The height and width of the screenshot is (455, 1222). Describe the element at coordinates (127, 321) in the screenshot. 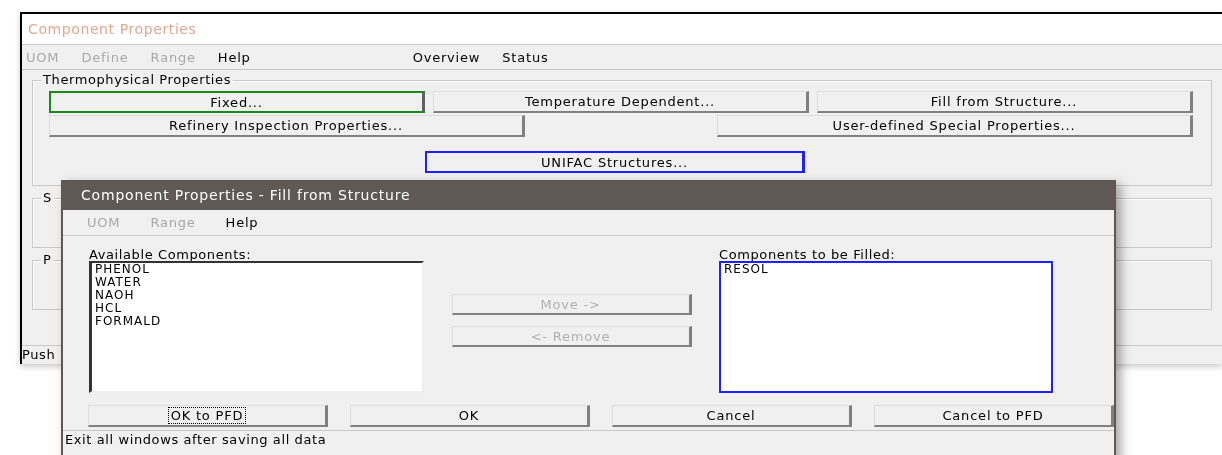

I see `list-item: FORMALD` at that location.